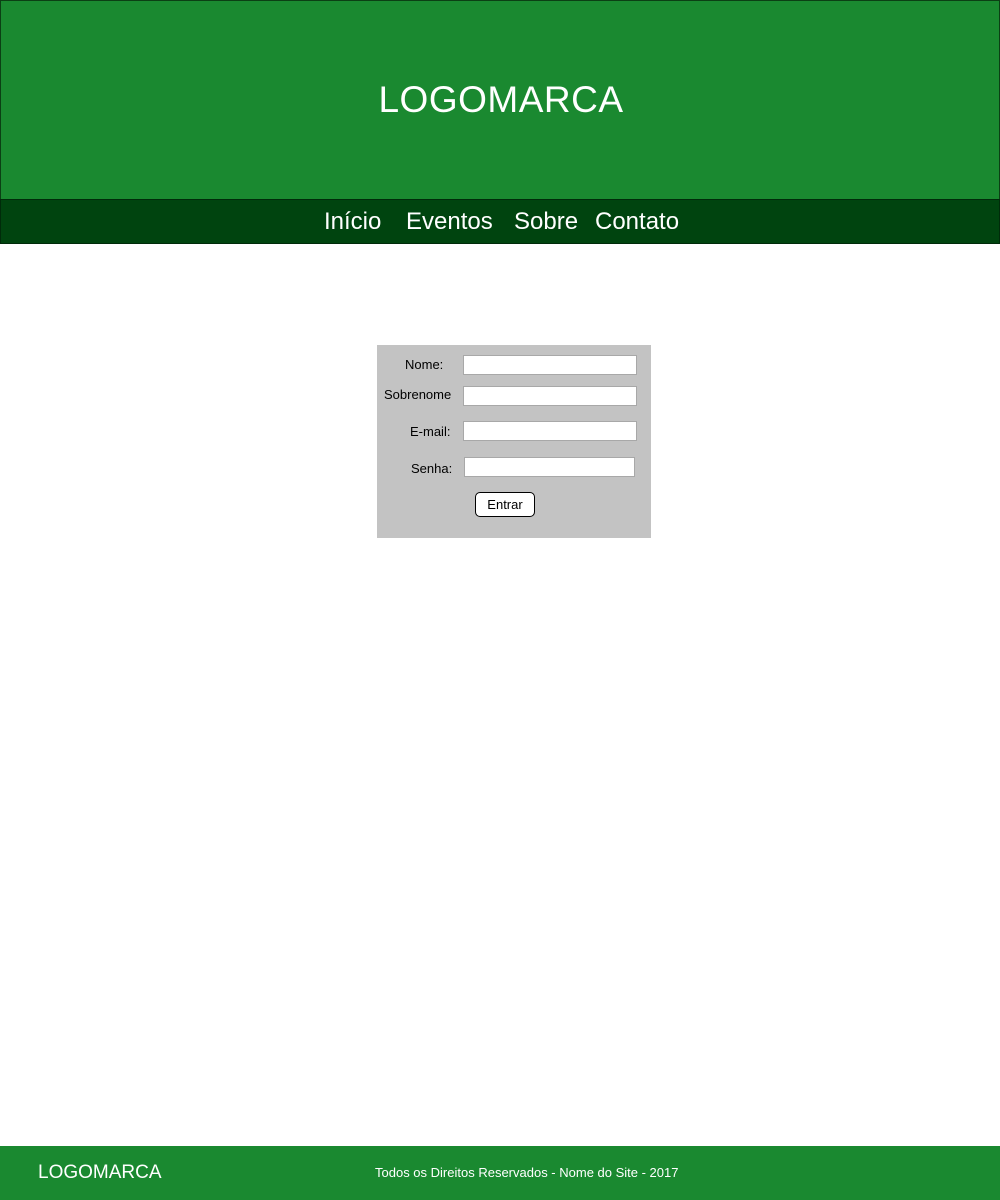 The width and height of the screenshot is (1000, 1200). What do you see at coordinates (424, 364) in the screenshot?
I see `nome-label: Nome:` at bounding box center [424, 364].